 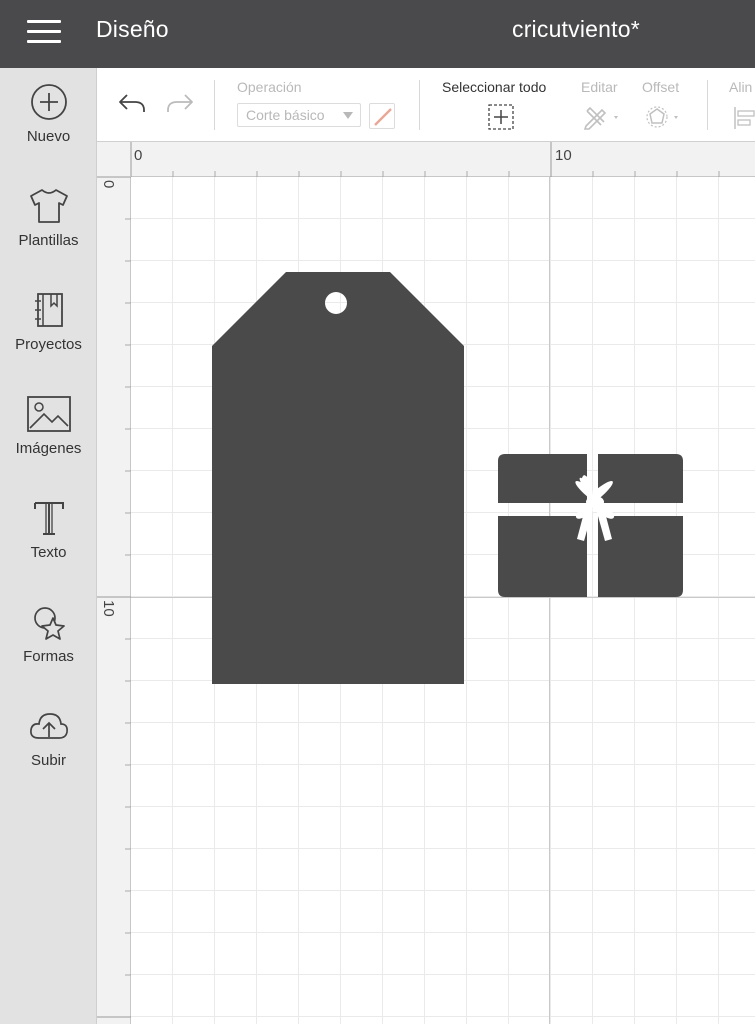 I want to click on notebook-icon, so click(x=48, y=310).